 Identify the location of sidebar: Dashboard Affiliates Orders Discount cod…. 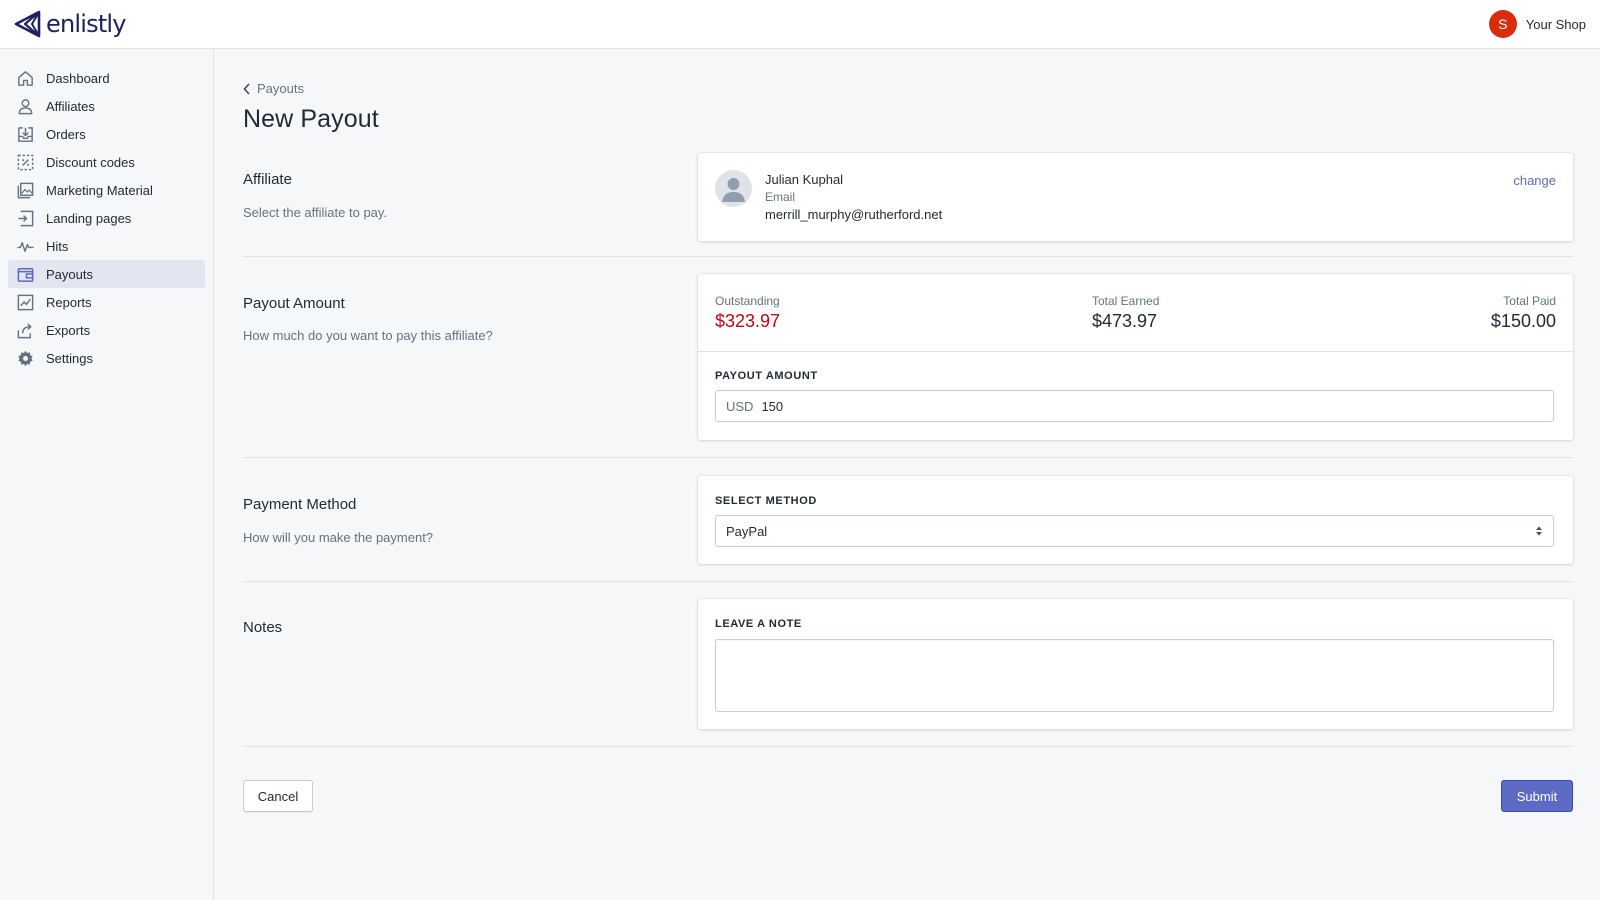
(107, 474).